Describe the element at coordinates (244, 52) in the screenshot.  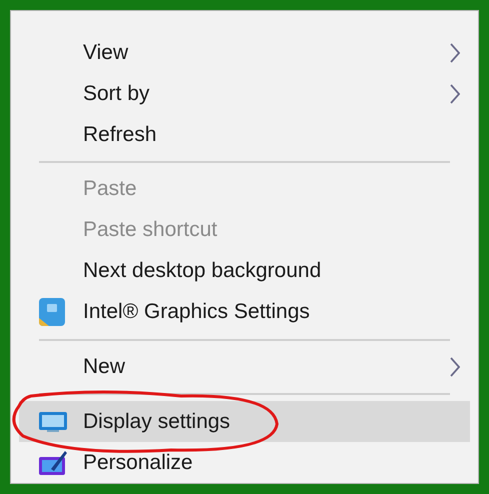
I see `menu-item: View` at that location.